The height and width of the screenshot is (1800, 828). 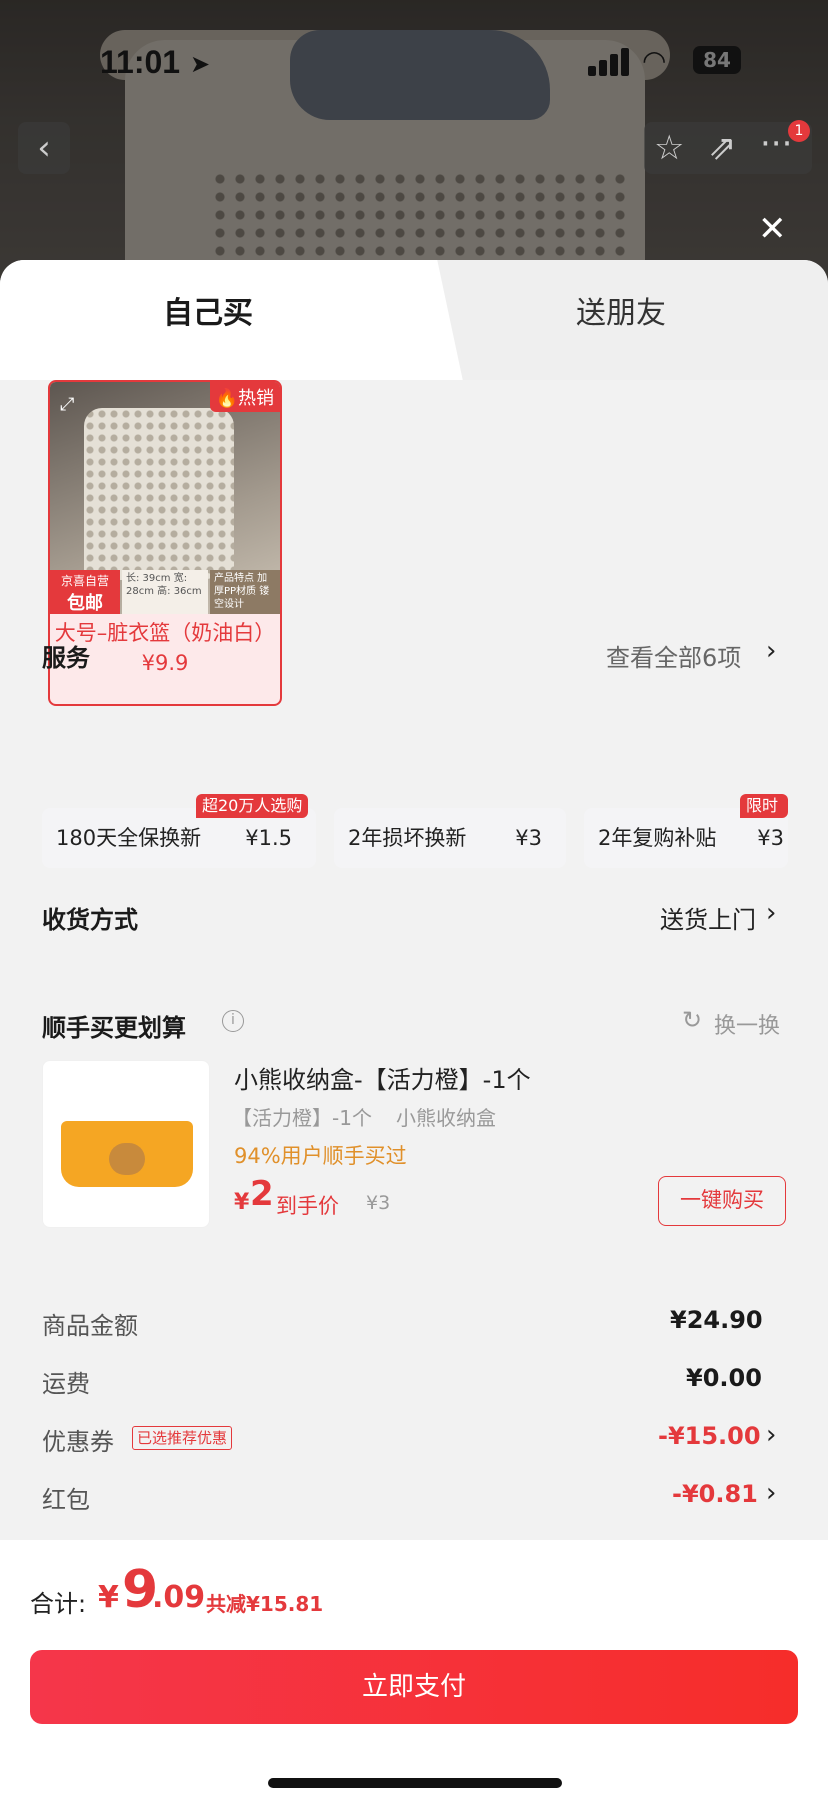 I want to click on tab-gift: 送朋友, so click(x=634, y=320).